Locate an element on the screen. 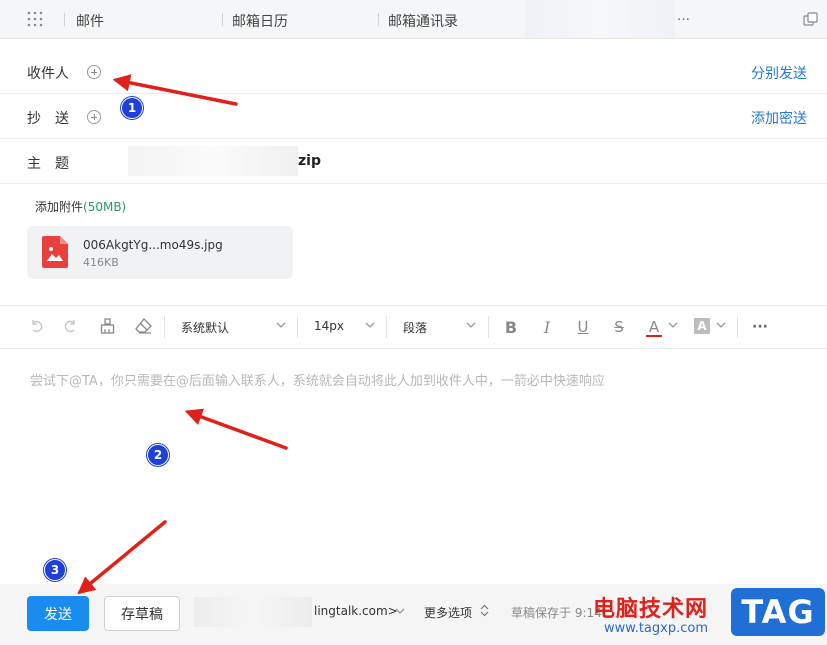  add-cc-icon is located at coordinates (94, 117).